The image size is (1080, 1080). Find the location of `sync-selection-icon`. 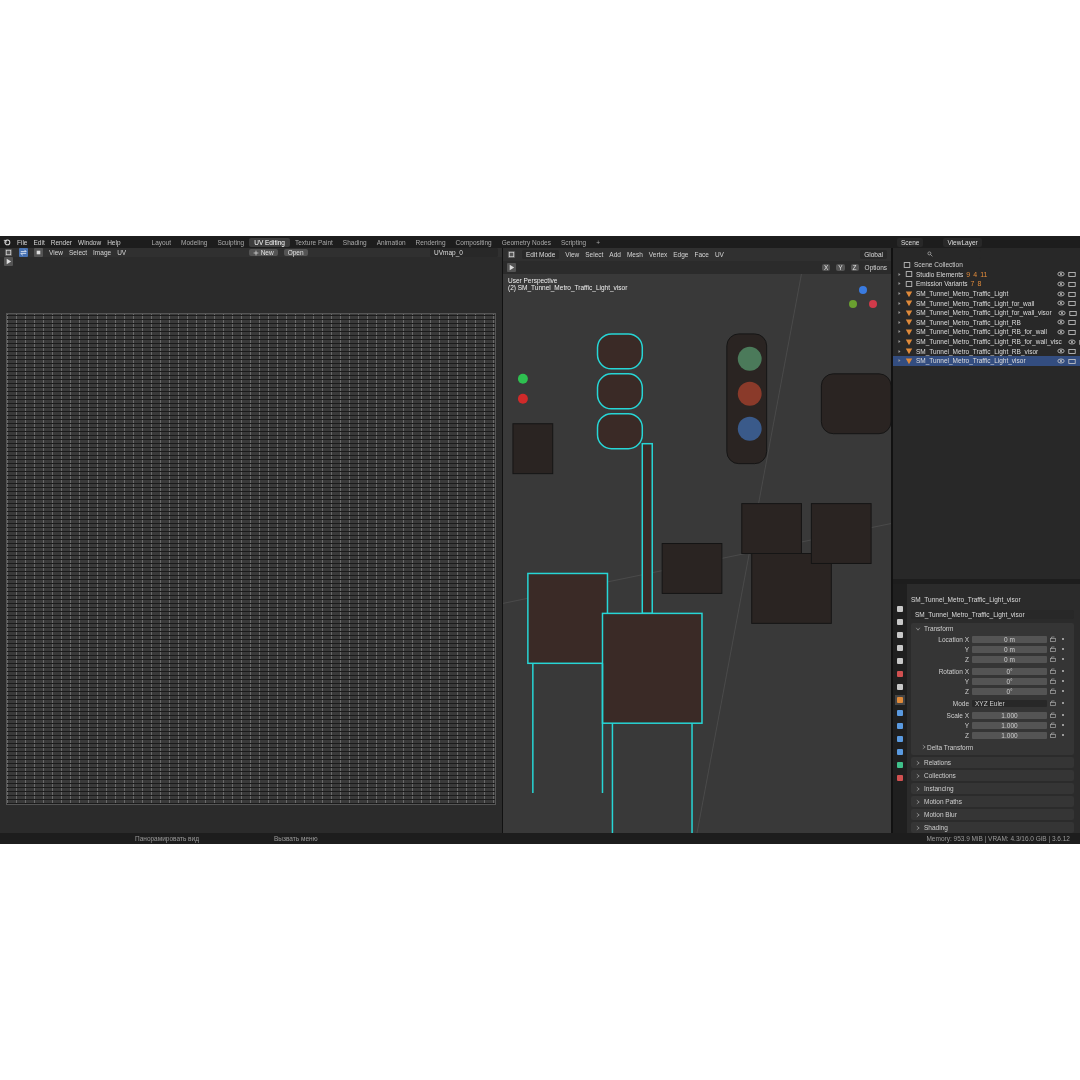

sync-selection-icon is located at coordinates (23, 252).